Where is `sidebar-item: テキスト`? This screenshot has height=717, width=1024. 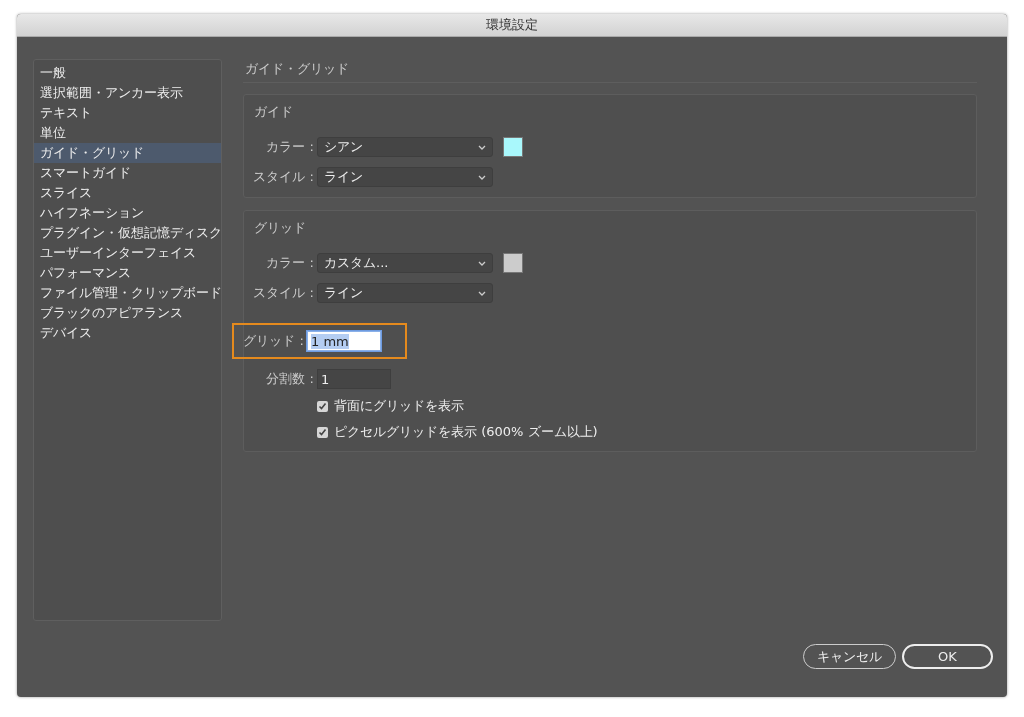 sidebar-item: テキスト is located at coordinates (127, 113).